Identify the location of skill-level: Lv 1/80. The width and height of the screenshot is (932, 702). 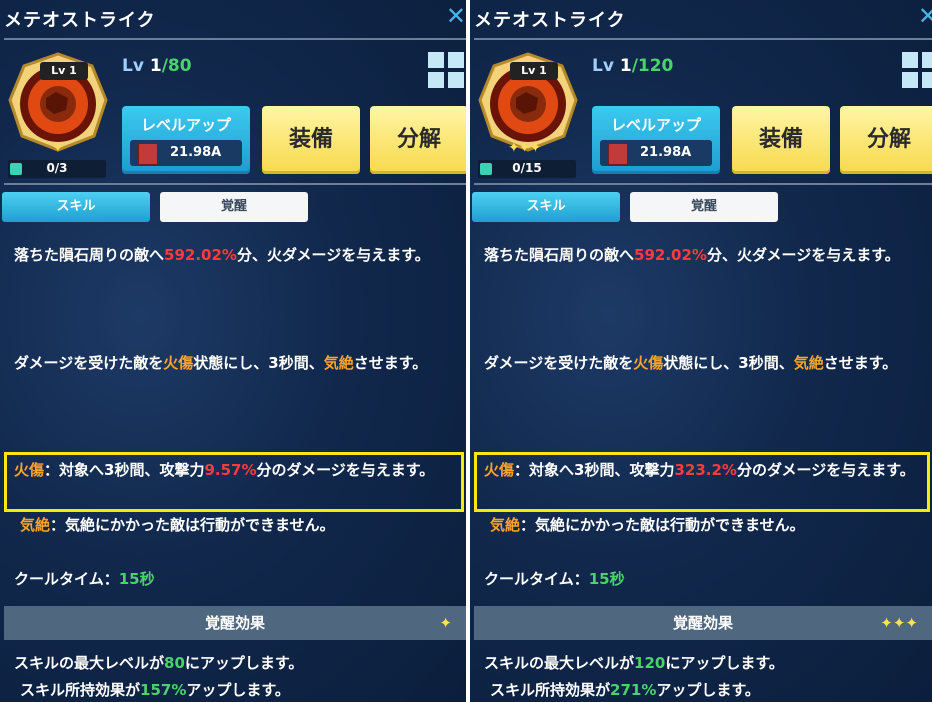
(157, 66).